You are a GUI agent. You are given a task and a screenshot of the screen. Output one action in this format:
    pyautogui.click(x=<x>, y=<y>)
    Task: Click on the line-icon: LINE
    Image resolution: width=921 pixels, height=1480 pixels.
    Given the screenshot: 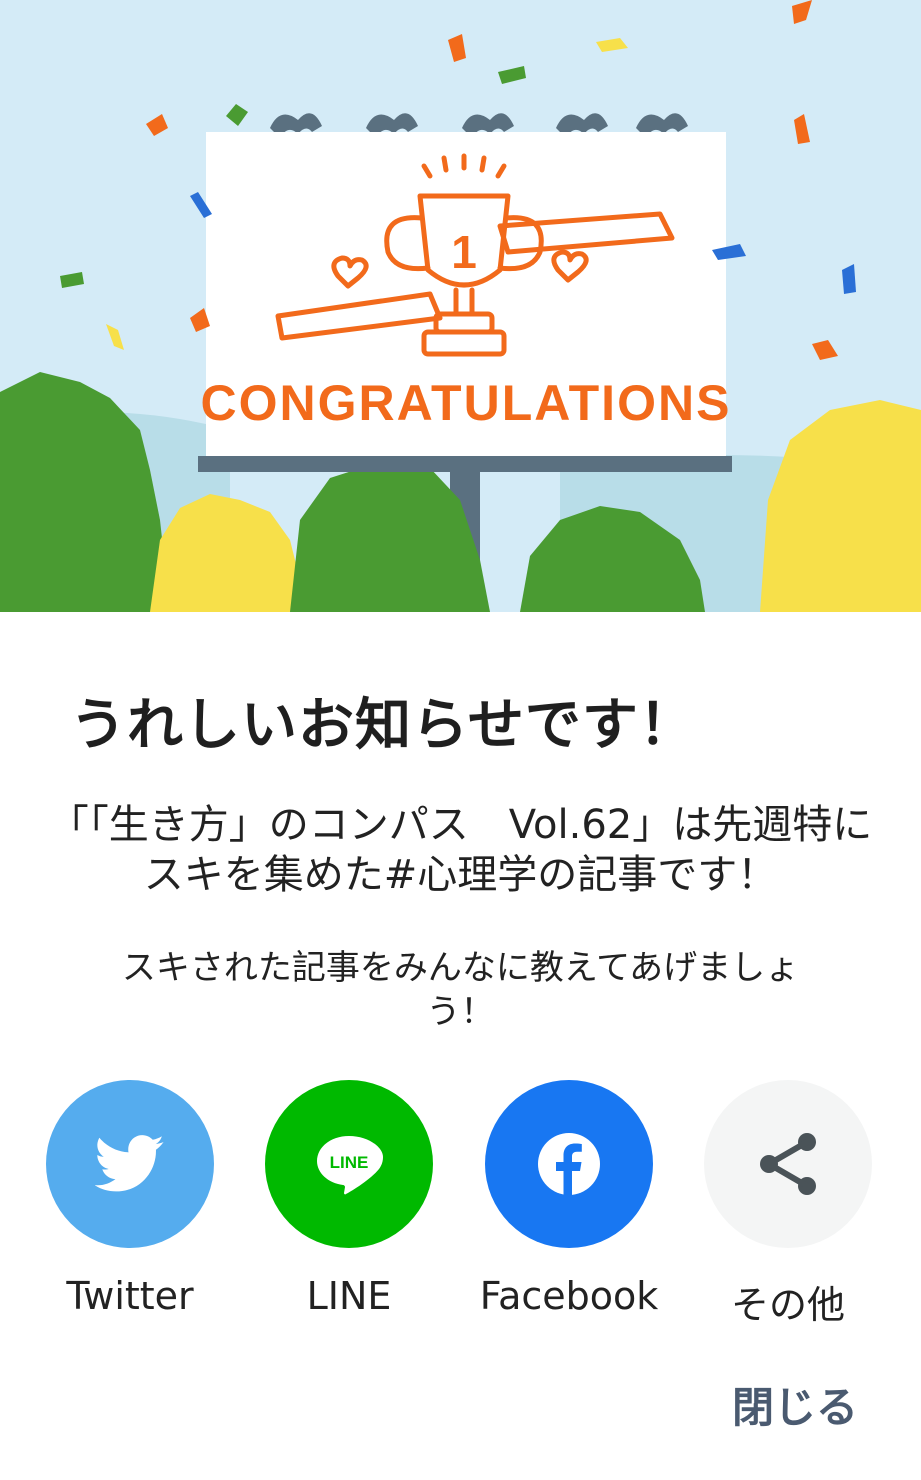 What is the action you would take?
    pyautogui.click(x=350, y=1165)
    